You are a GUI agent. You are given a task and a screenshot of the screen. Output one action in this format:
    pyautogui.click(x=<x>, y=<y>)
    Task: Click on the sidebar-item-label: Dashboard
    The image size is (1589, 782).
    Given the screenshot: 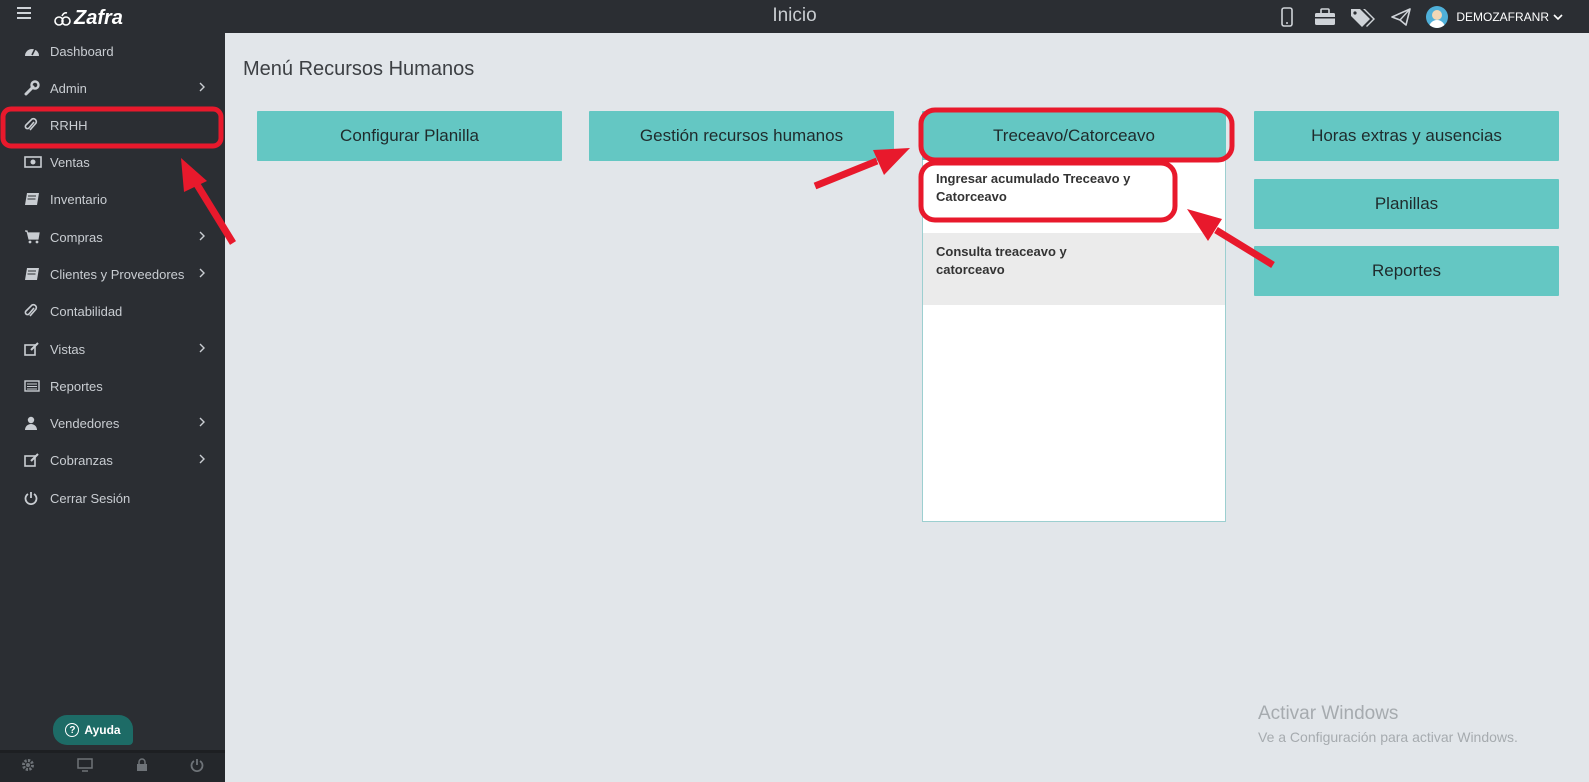 What is the action you would take?
    pyautogui.click(x=82, y=51)
    